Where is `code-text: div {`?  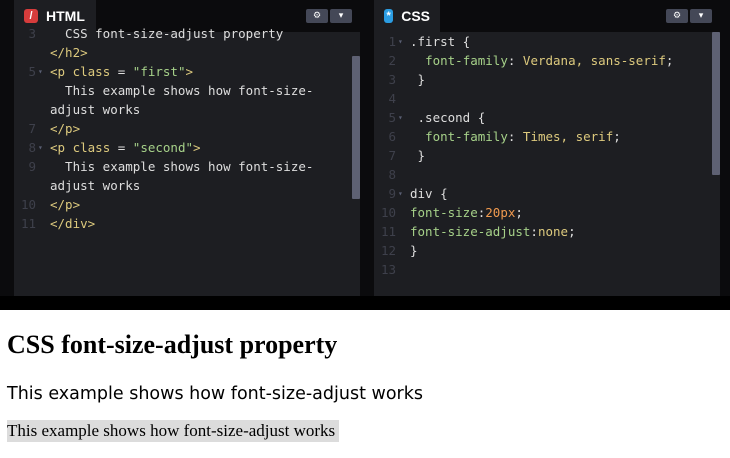 code-text: div { is located at coordinates (429, 193).